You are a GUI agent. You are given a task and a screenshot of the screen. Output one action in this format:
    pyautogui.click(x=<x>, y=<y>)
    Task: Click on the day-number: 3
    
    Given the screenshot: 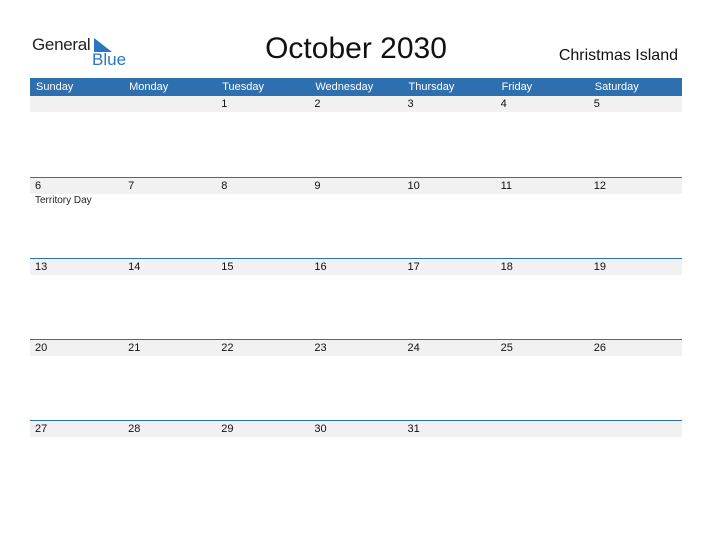 What is the action you would take?
    pyautogui.click(x=410, y=104)
    